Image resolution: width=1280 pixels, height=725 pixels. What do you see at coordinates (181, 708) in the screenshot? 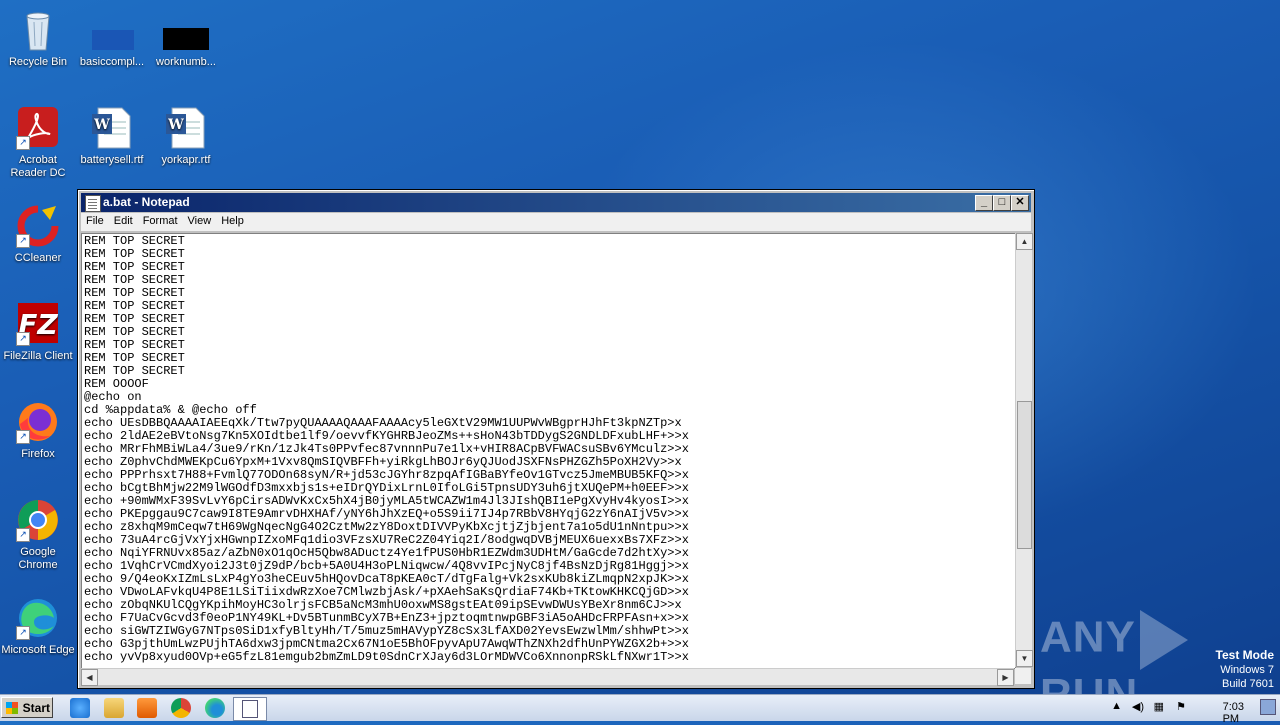
I see `chrome-taskbar-icon` at bounding box center [181, 708].